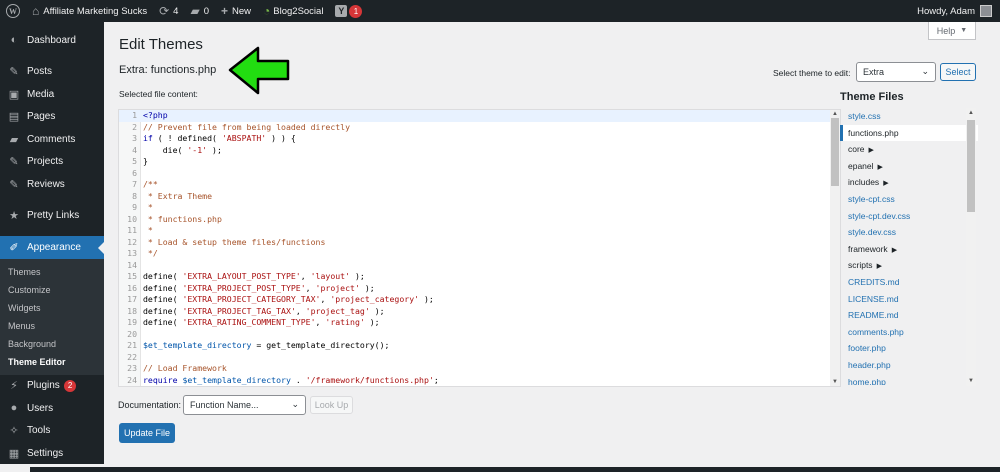 The image size is (1000, 472). What do you see at coordinates (236, 11) in the screenshot?
I see `new-content-link: + New` at bounding box center [236, 11].